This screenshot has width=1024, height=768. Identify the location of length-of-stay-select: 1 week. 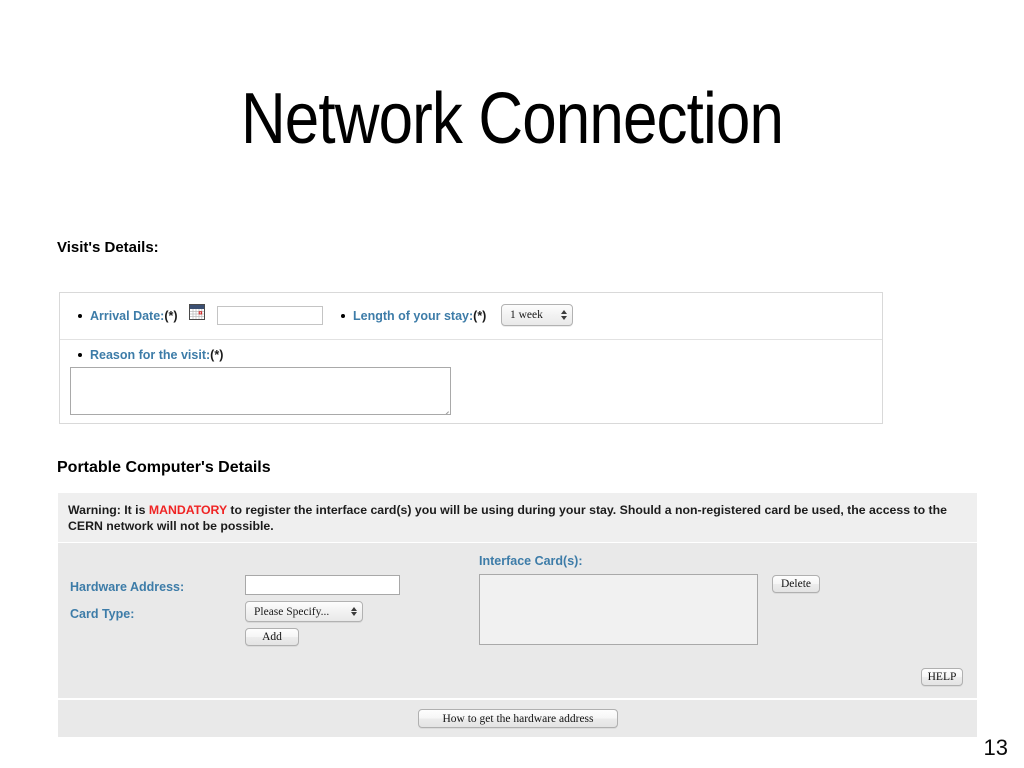
(537, 315).